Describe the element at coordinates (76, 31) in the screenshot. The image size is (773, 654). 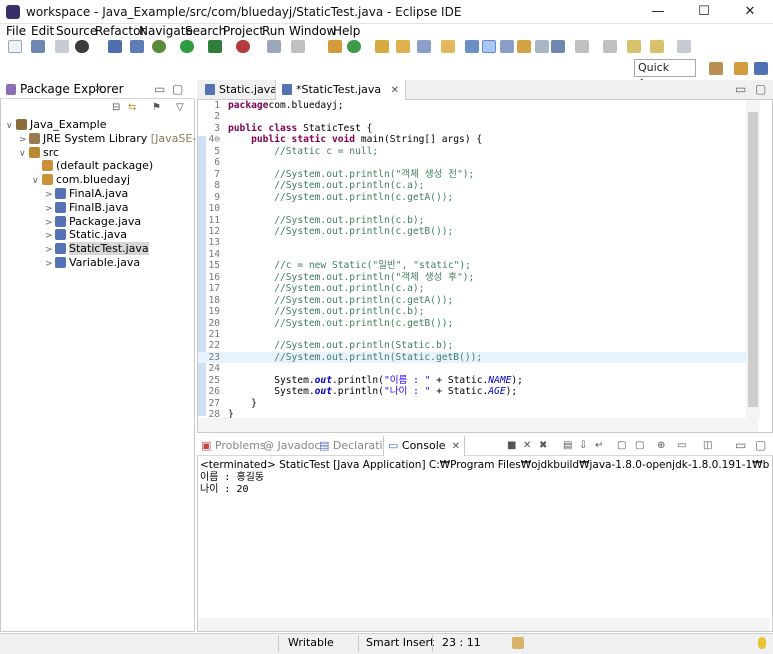
I see `menu-source: Source` at that location.